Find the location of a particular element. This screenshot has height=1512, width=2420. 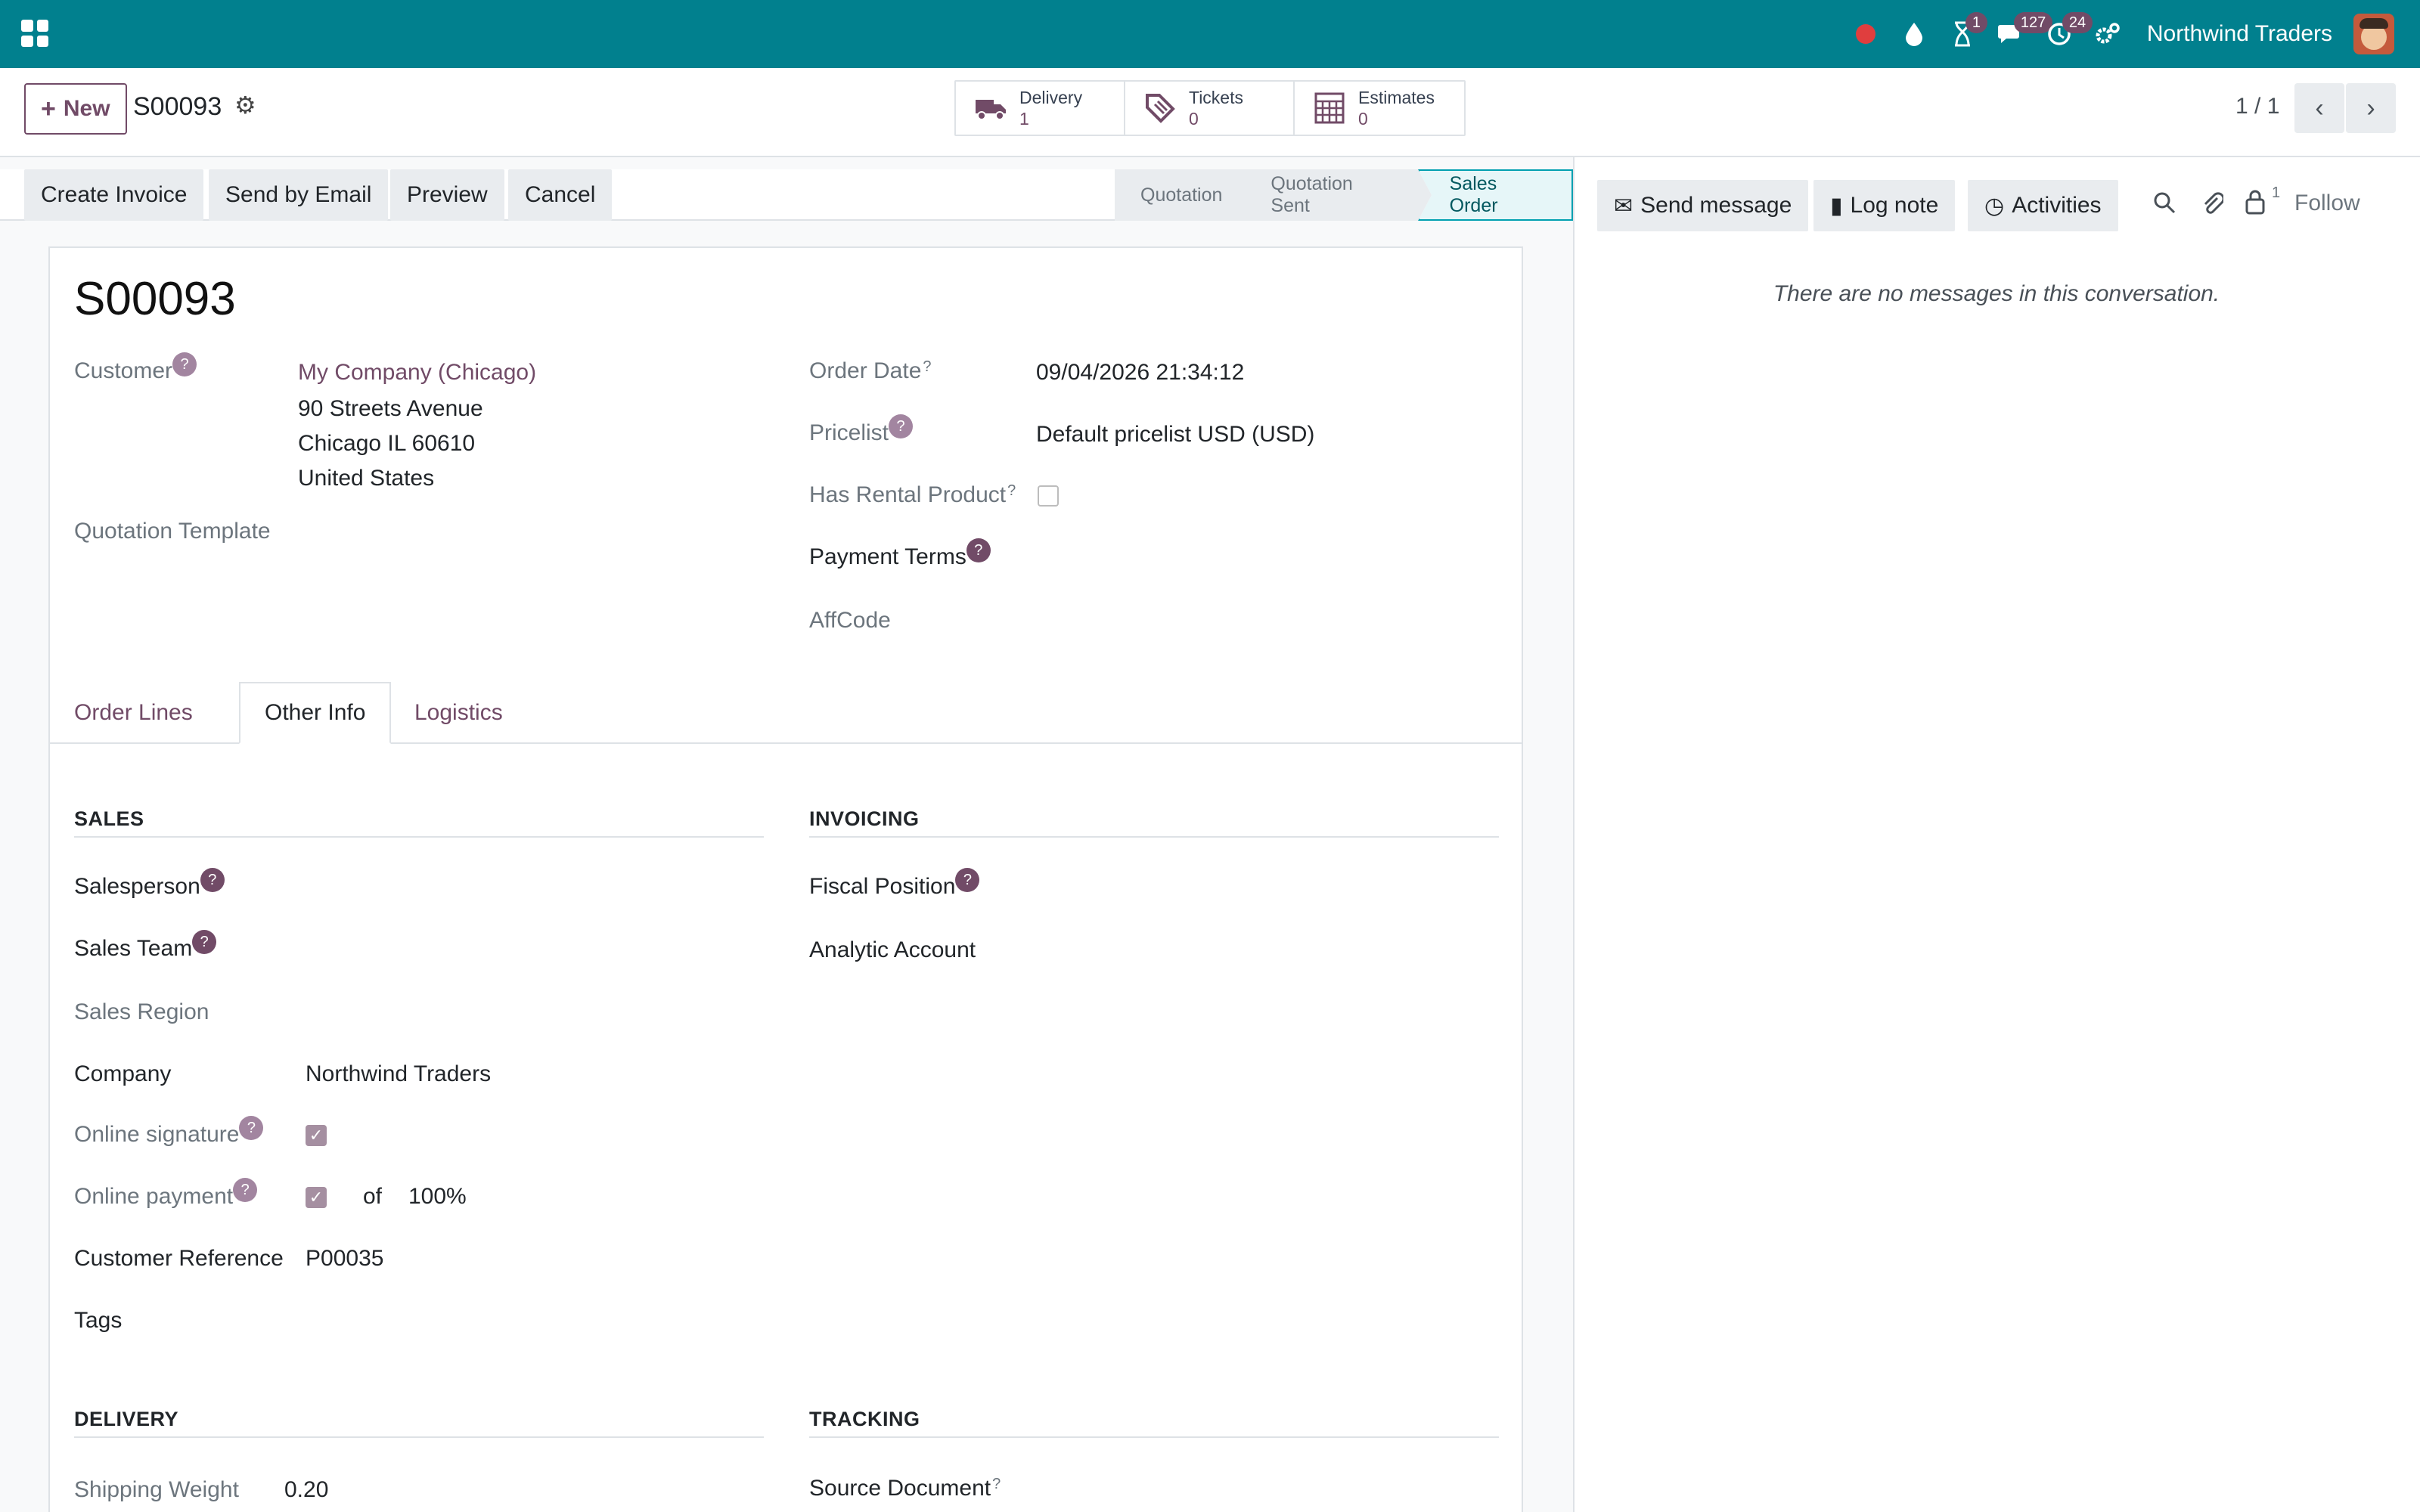

smart-buttons: Delivery 1 Tickets 0 Estimates 0 is located at coordinates (1210, 108).